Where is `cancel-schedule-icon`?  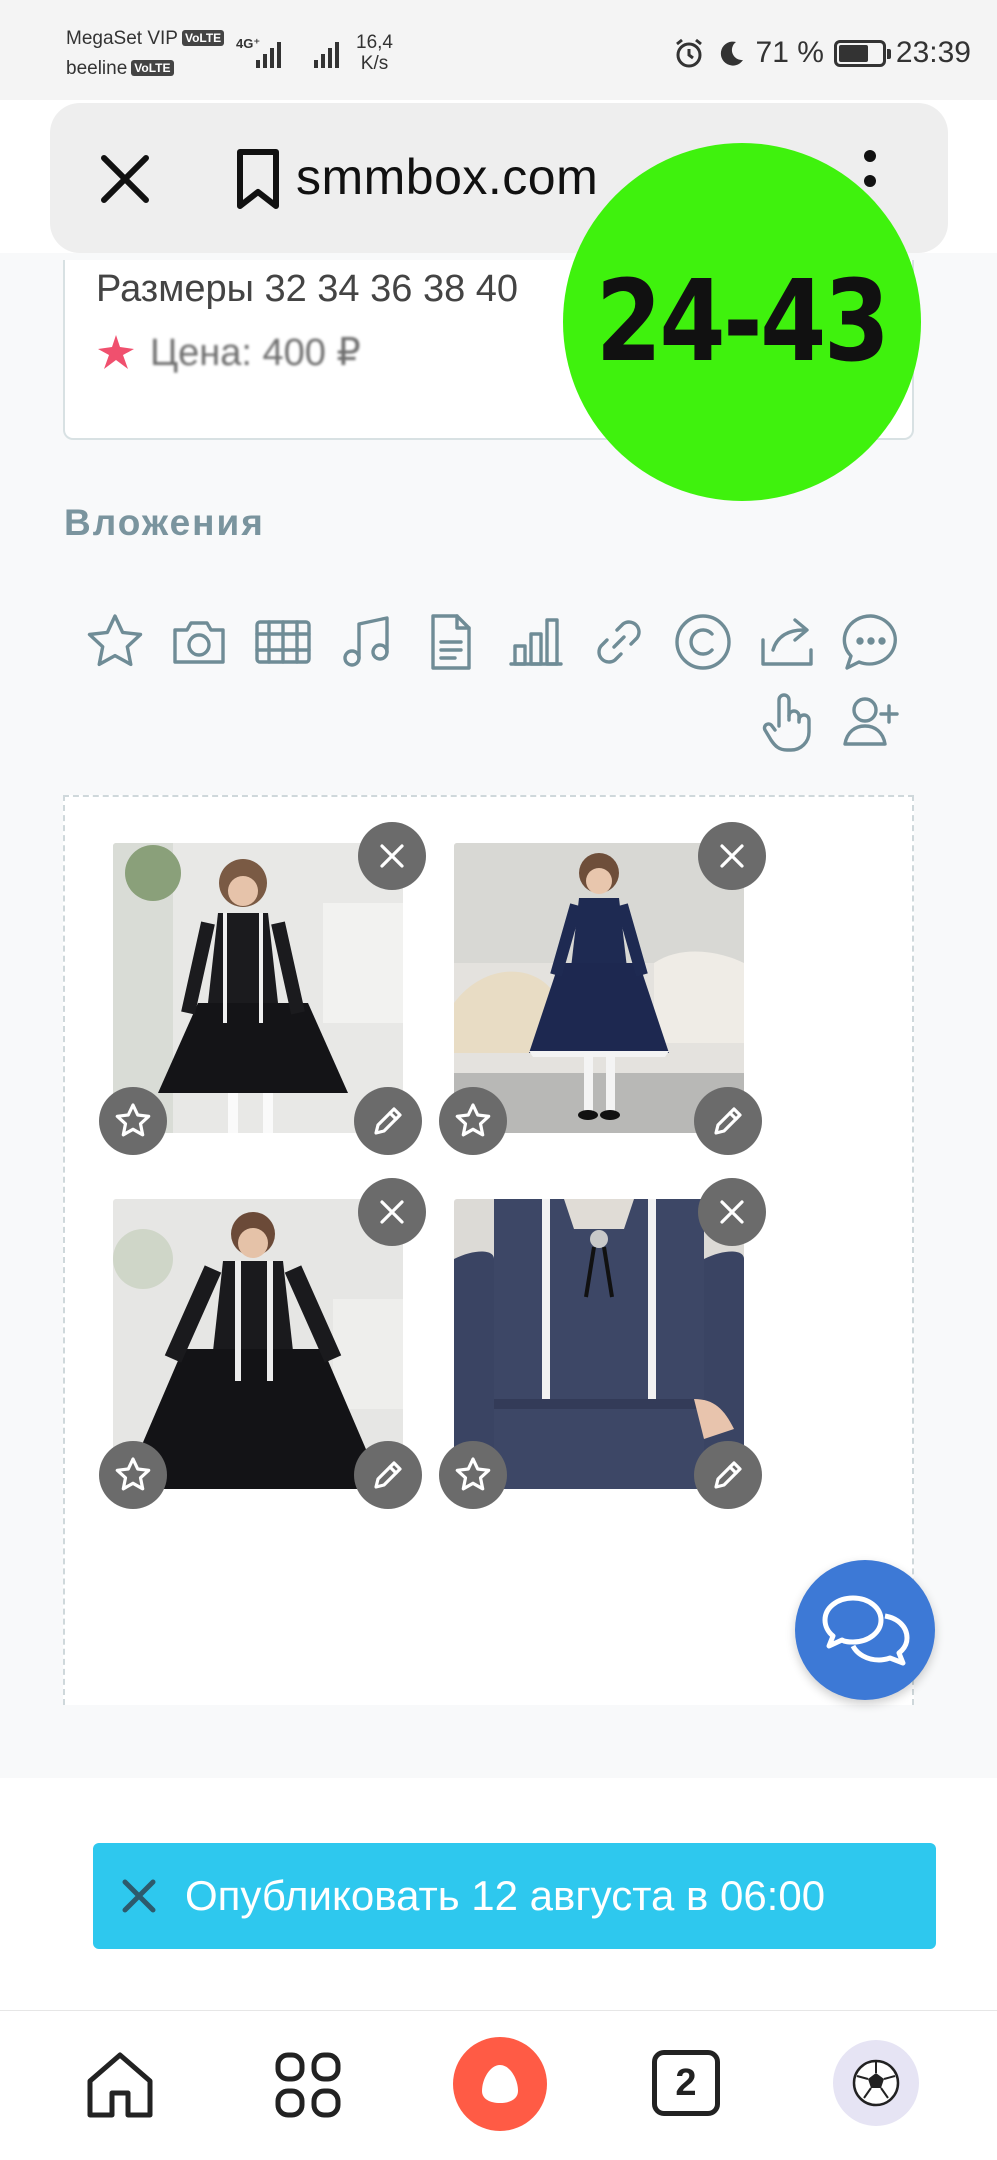 cancel-schedule-icon is located at coordinates (139, 1896).